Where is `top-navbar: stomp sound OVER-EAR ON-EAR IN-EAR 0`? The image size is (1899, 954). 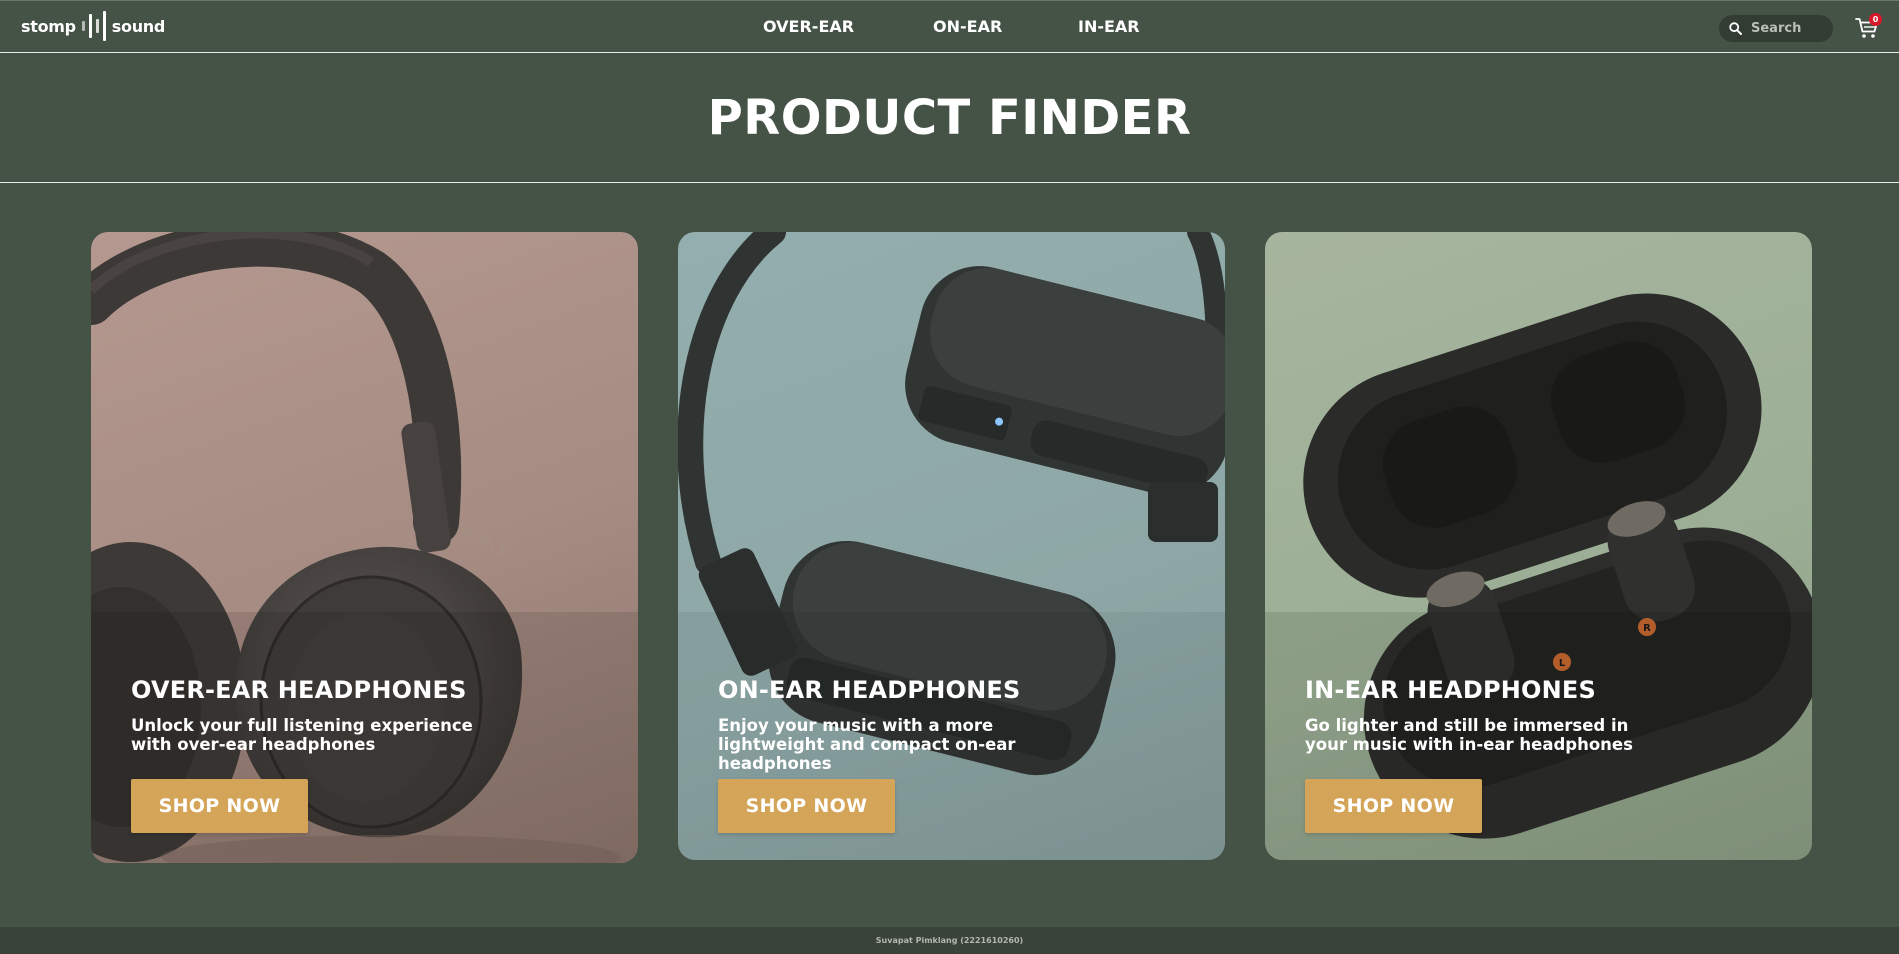
top-navbar: stomp sound OVER-EAR ON-EAR IN-EAR 0 is located at coordinates (949, 26).